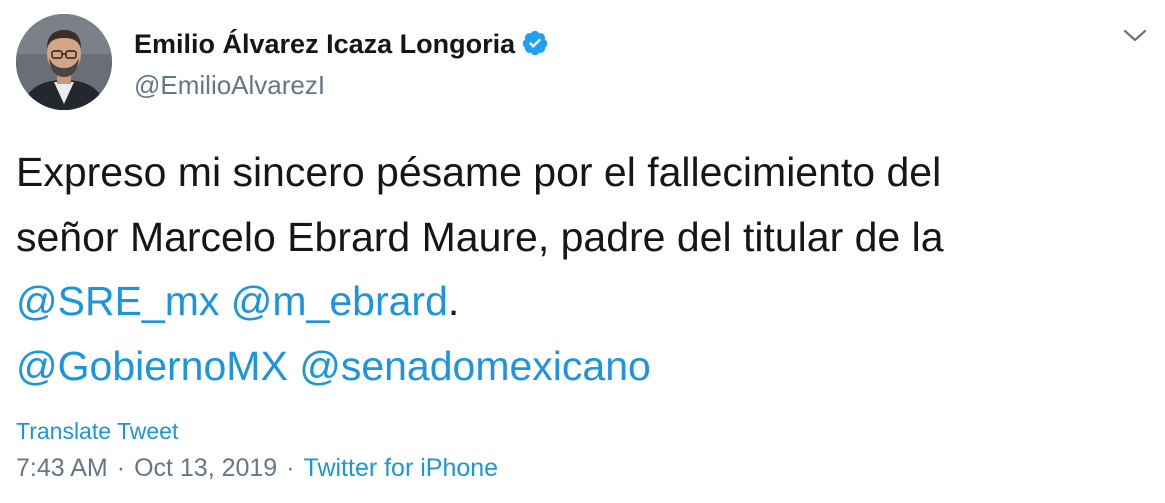 Image resolution: width=1165 pixels, height=503 pixels. What do you see at coordinates (117, 301) in the screenshot?
I see `mention-sre-mx: @SRE_mx` at bounding box center [117, 301].